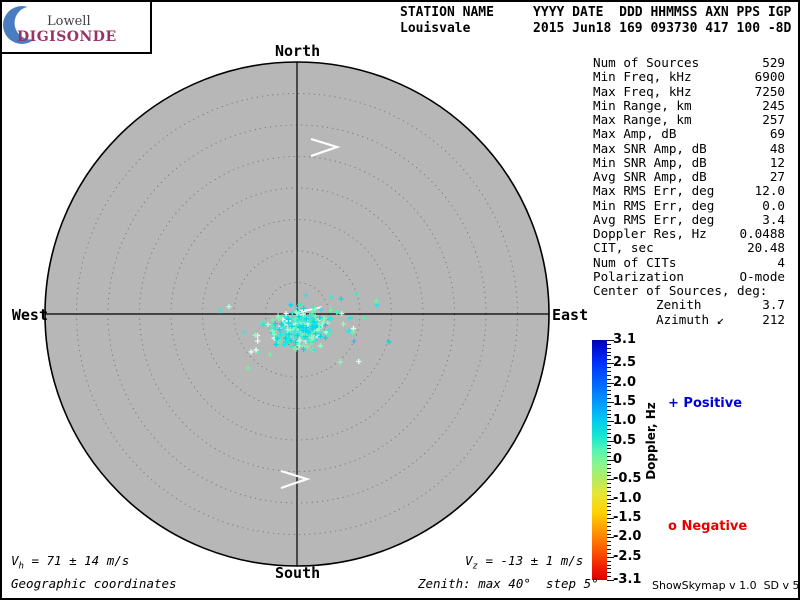  Describe the element at coordinates (777, 148) in the screenshot. I see `stat-value: 48` at that location.